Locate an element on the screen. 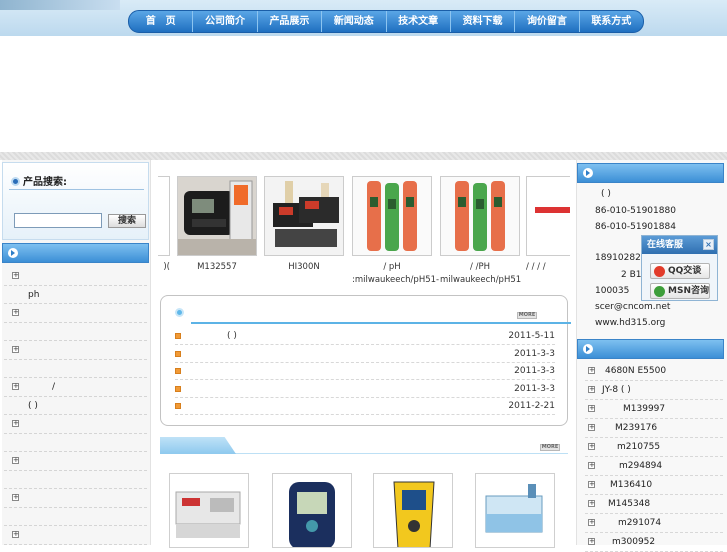  product-caption: / /PH milwaukeech/pH51 is located at coordinates (480, 274).